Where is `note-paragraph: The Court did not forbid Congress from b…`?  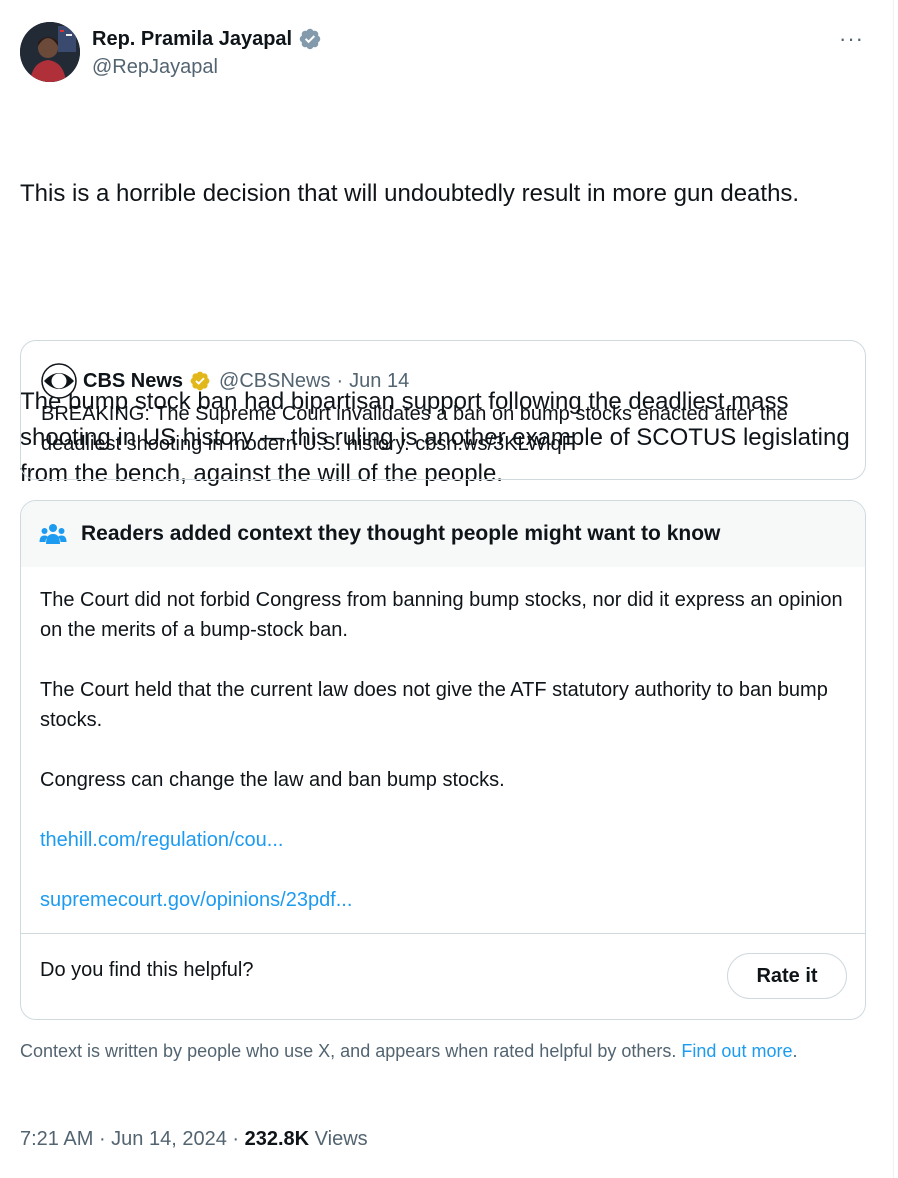
note-paragraph: The Court did not forbid Congress from b… is located at coordinates (441, 615).